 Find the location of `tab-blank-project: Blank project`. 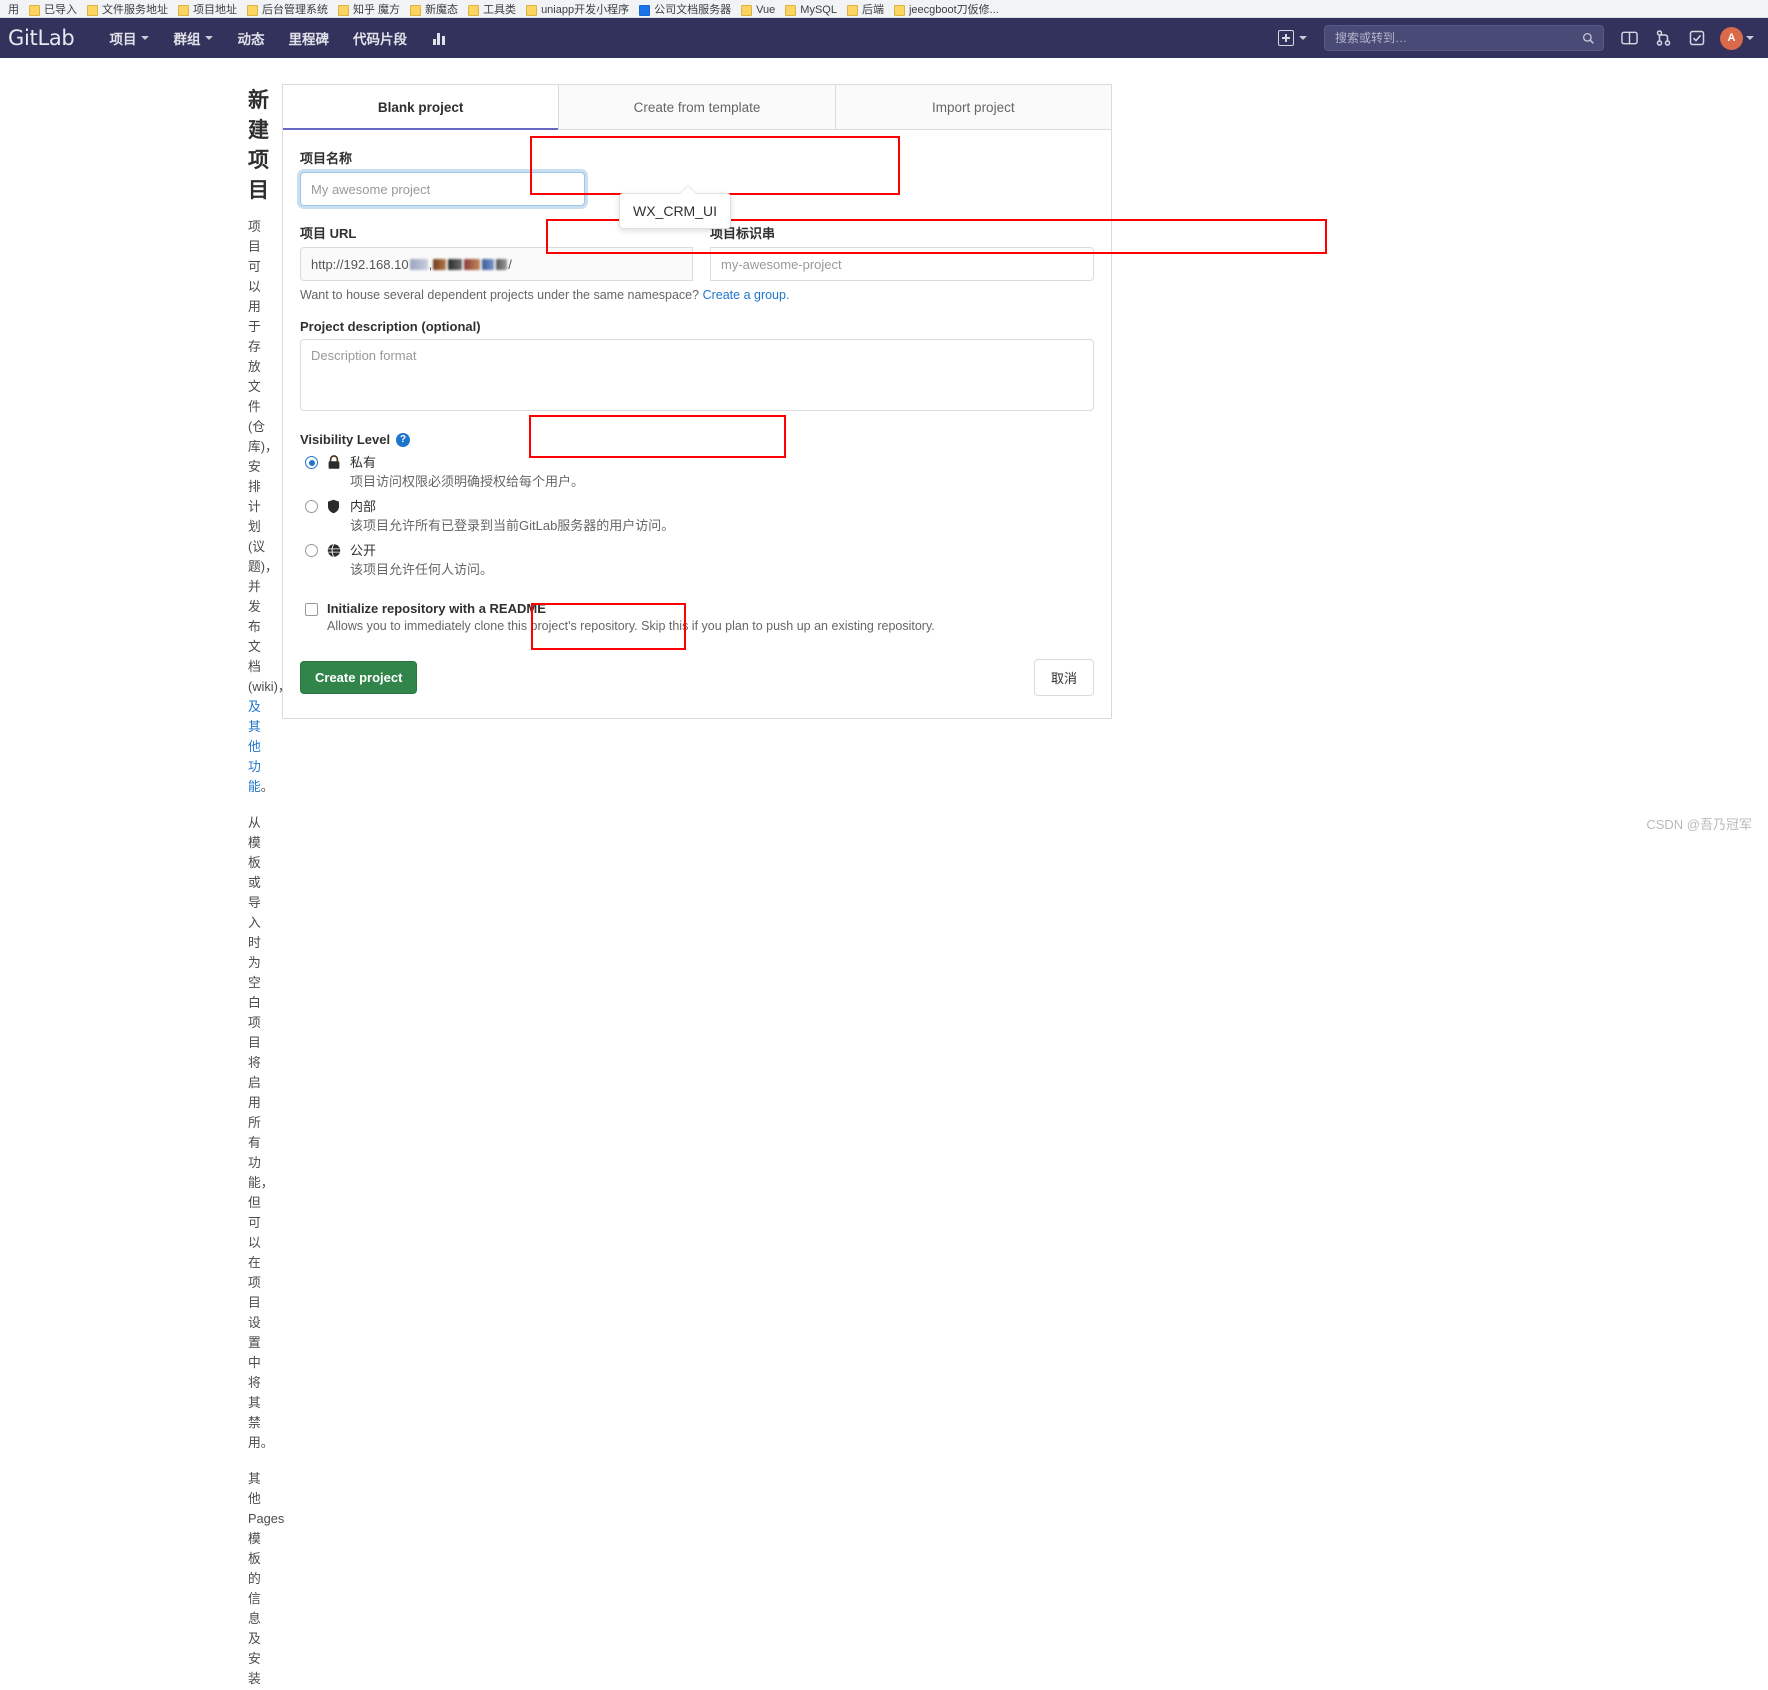

tab-blank-project: Blank project is located at coordinates (421, 107).